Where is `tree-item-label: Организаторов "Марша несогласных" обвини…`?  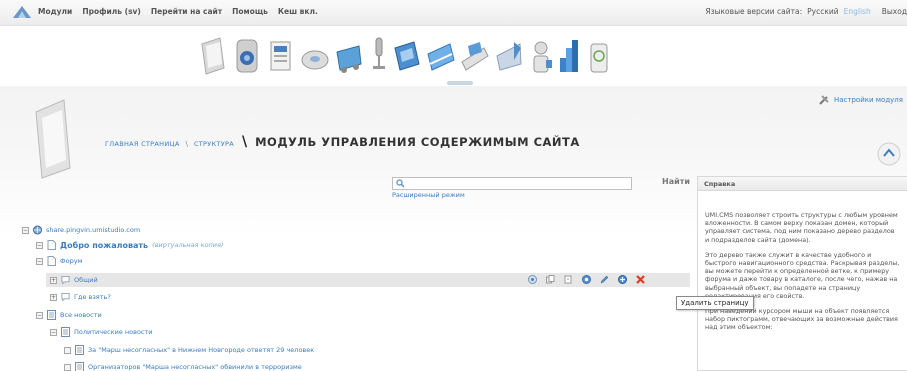 tree-item-label: Организаторов "Марша несогласных" обвини… is located at coordinates (195, 367).